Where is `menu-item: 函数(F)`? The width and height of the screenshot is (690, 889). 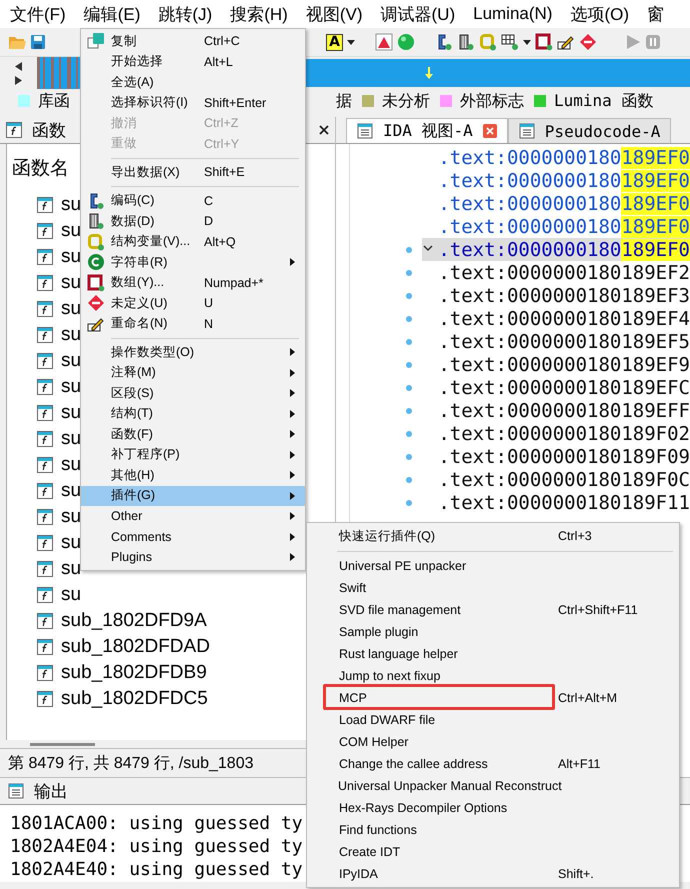
menu-item: 函数(F) is located at coordinates (193, 434).